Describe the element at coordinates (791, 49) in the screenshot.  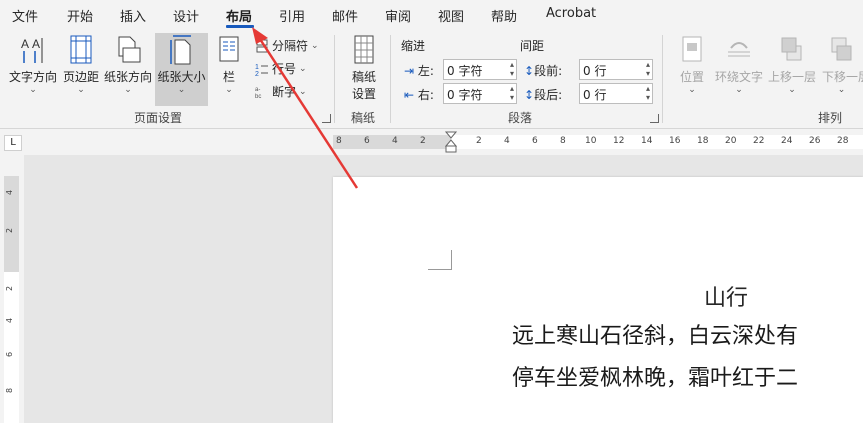
I see `bring-forward-icon` at that location.